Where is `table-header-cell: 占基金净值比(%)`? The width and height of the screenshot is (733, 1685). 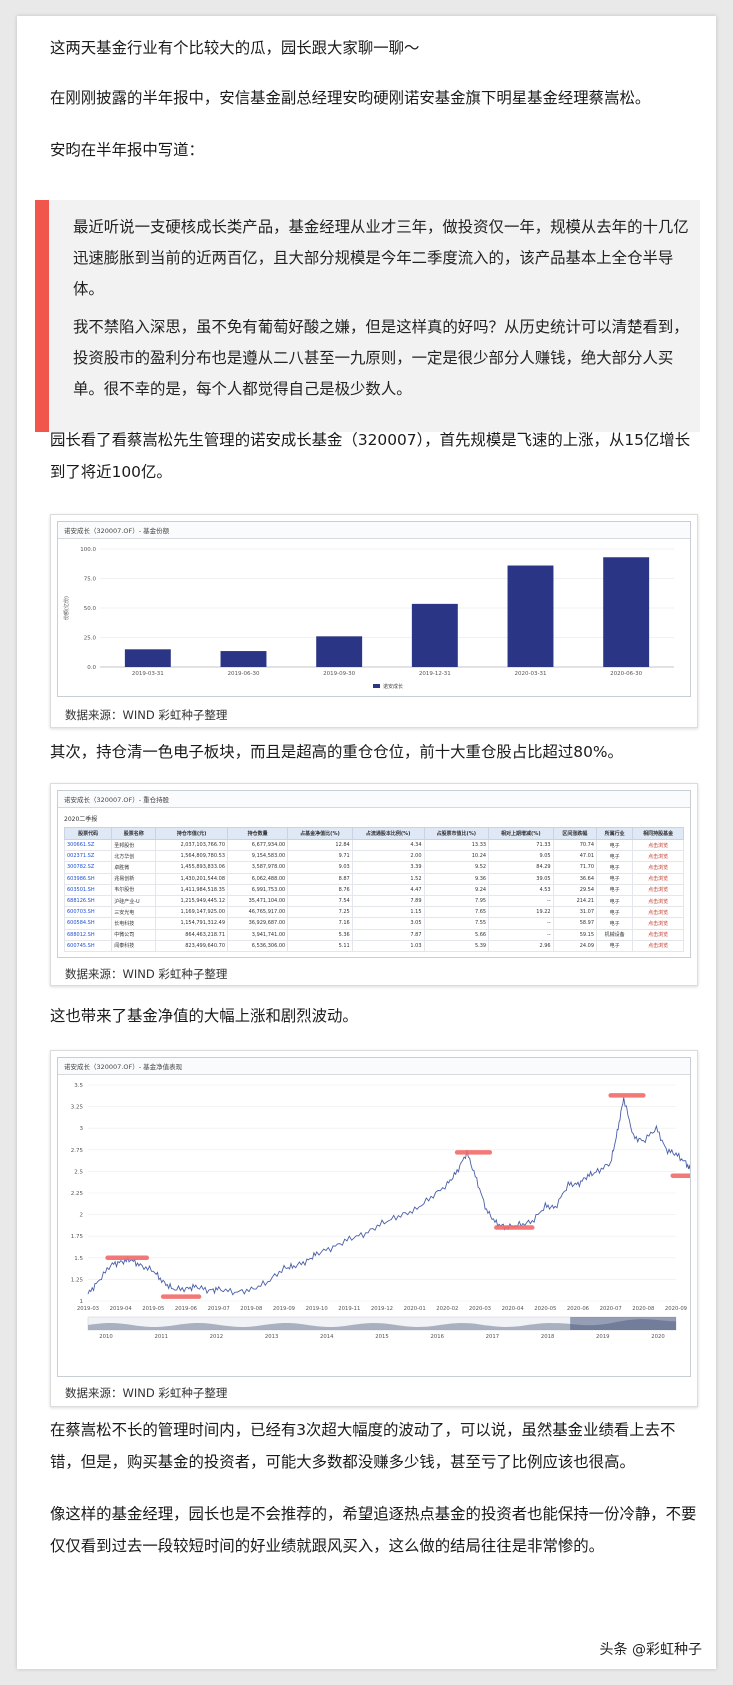 table-header-cell: 占基金净值比(%) is located at coordinates (320, 833).